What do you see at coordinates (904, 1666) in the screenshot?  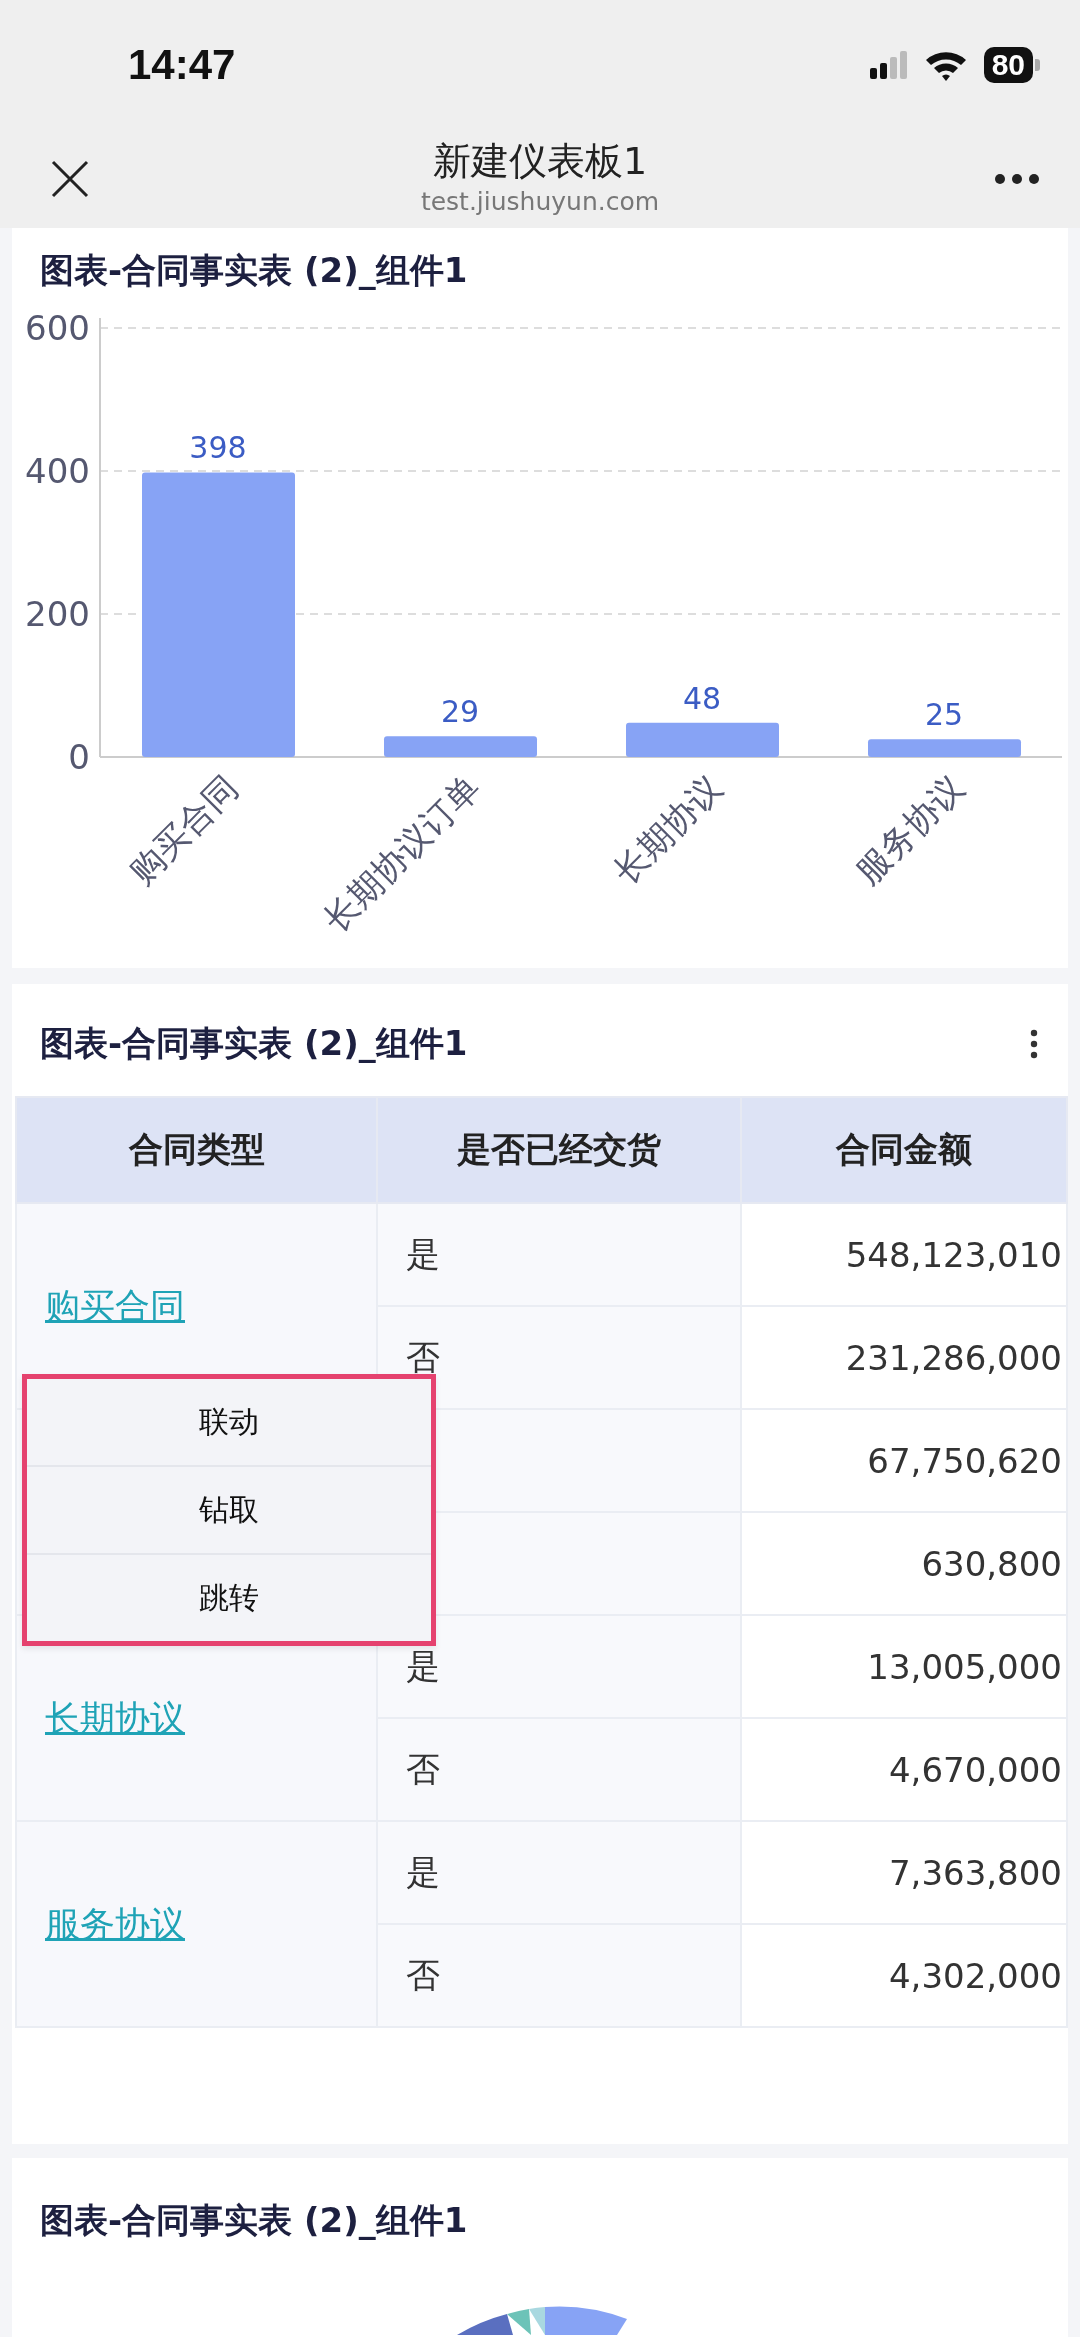 I see `table-cell: 13,005,000` at bounding box center [904, 1666].